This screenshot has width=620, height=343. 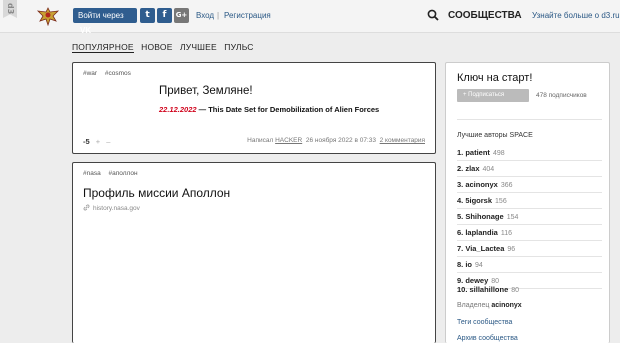 What do you see at coordinates (181, 15) in the screenshot?
I see `google-plus-icon: G+` at bounding box center [181, 15].